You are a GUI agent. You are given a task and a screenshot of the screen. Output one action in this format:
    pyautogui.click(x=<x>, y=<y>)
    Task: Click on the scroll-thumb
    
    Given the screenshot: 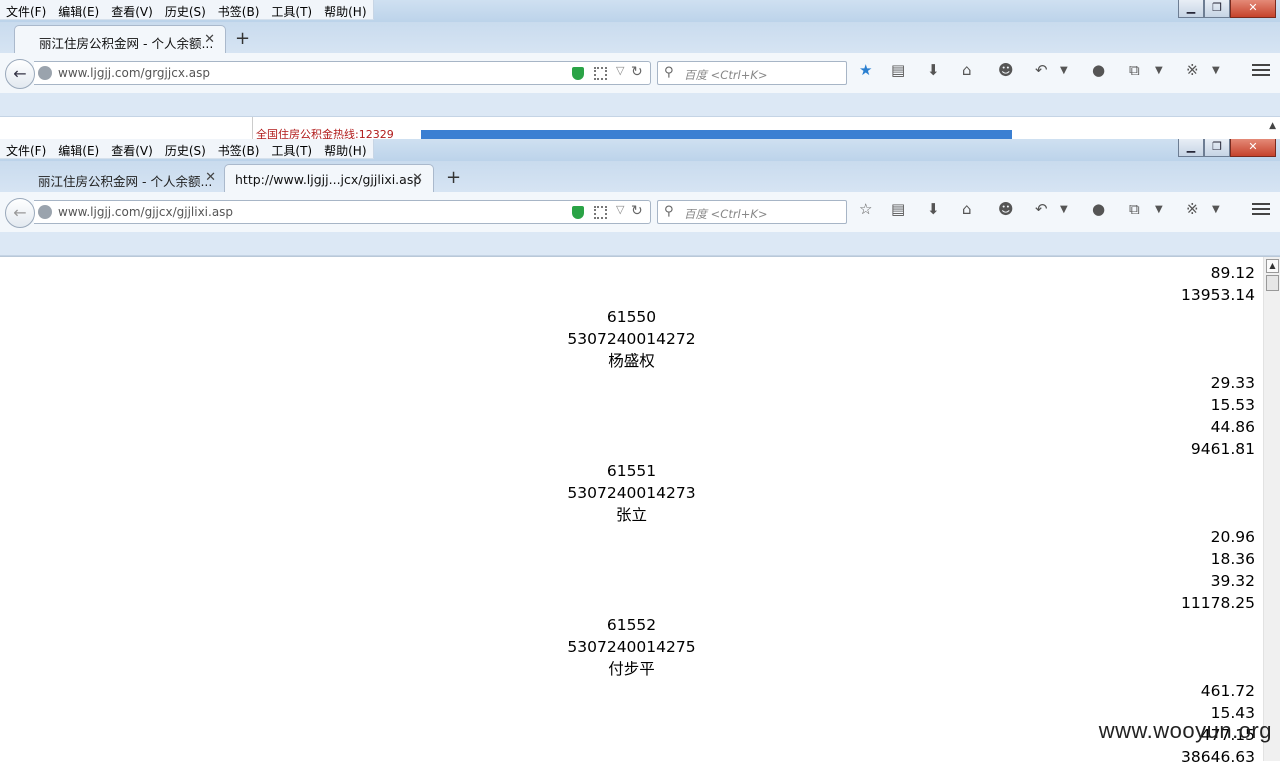 What is the action you would take?
    pyautogui.click(x=1272, y=283)
    